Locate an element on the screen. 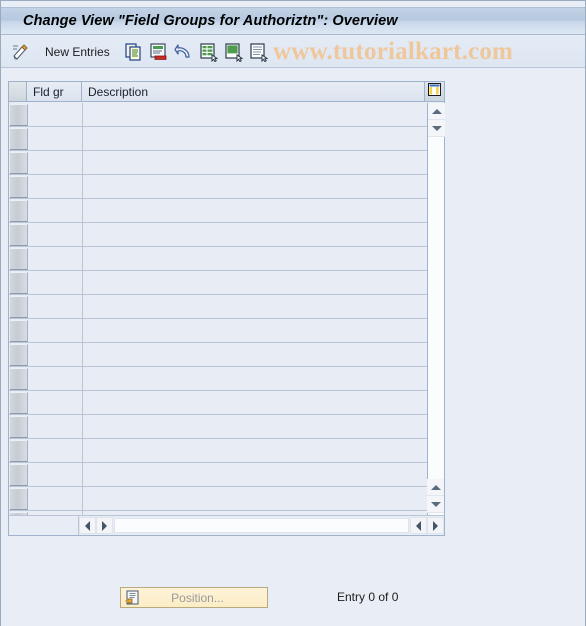  delete-button is located at coordinates (159, 52).